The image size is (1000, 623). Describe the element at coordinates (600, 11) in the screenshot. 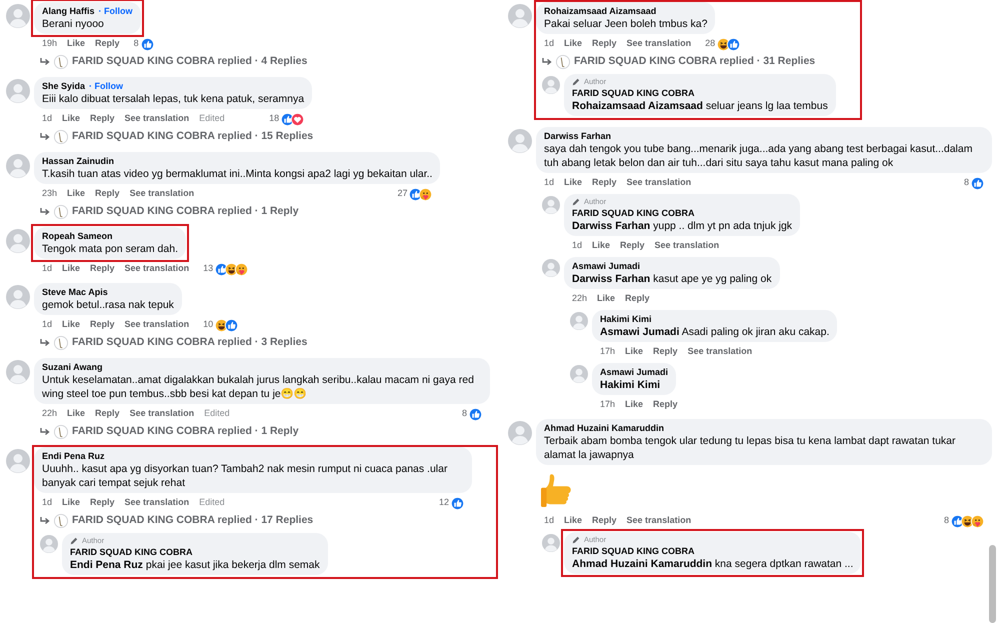

I see `commenter-name: Rohaizamsaad Aizamsaad` at that location.